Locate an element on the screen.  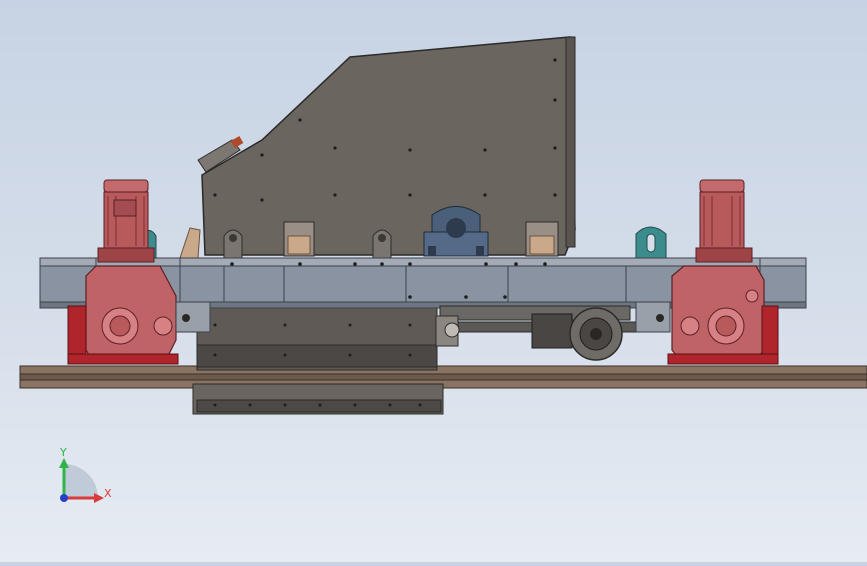
y-axis-label: Y is located at coordinates (63, 452).